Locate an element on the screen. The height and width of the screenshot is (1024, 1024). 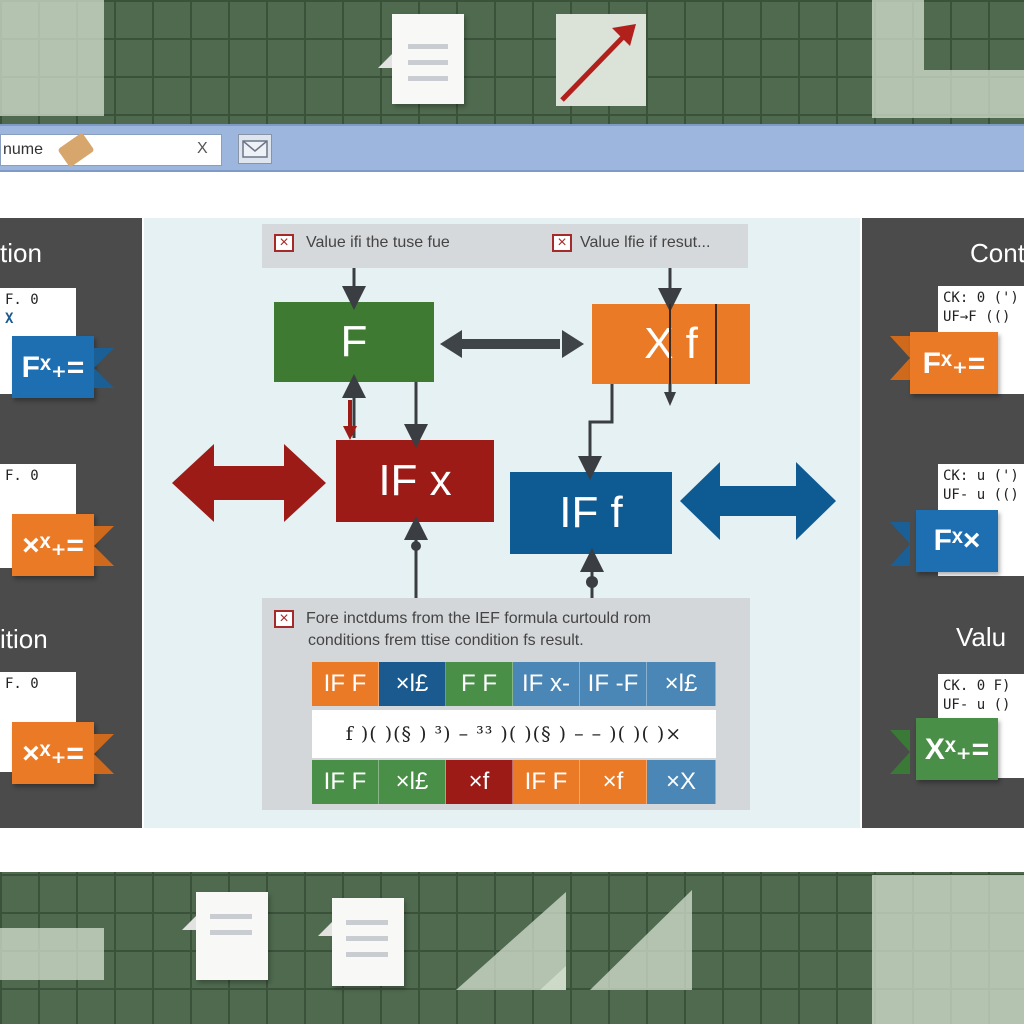
mini-card-line: CK: 0 (') is located at coordinates (981, 298).